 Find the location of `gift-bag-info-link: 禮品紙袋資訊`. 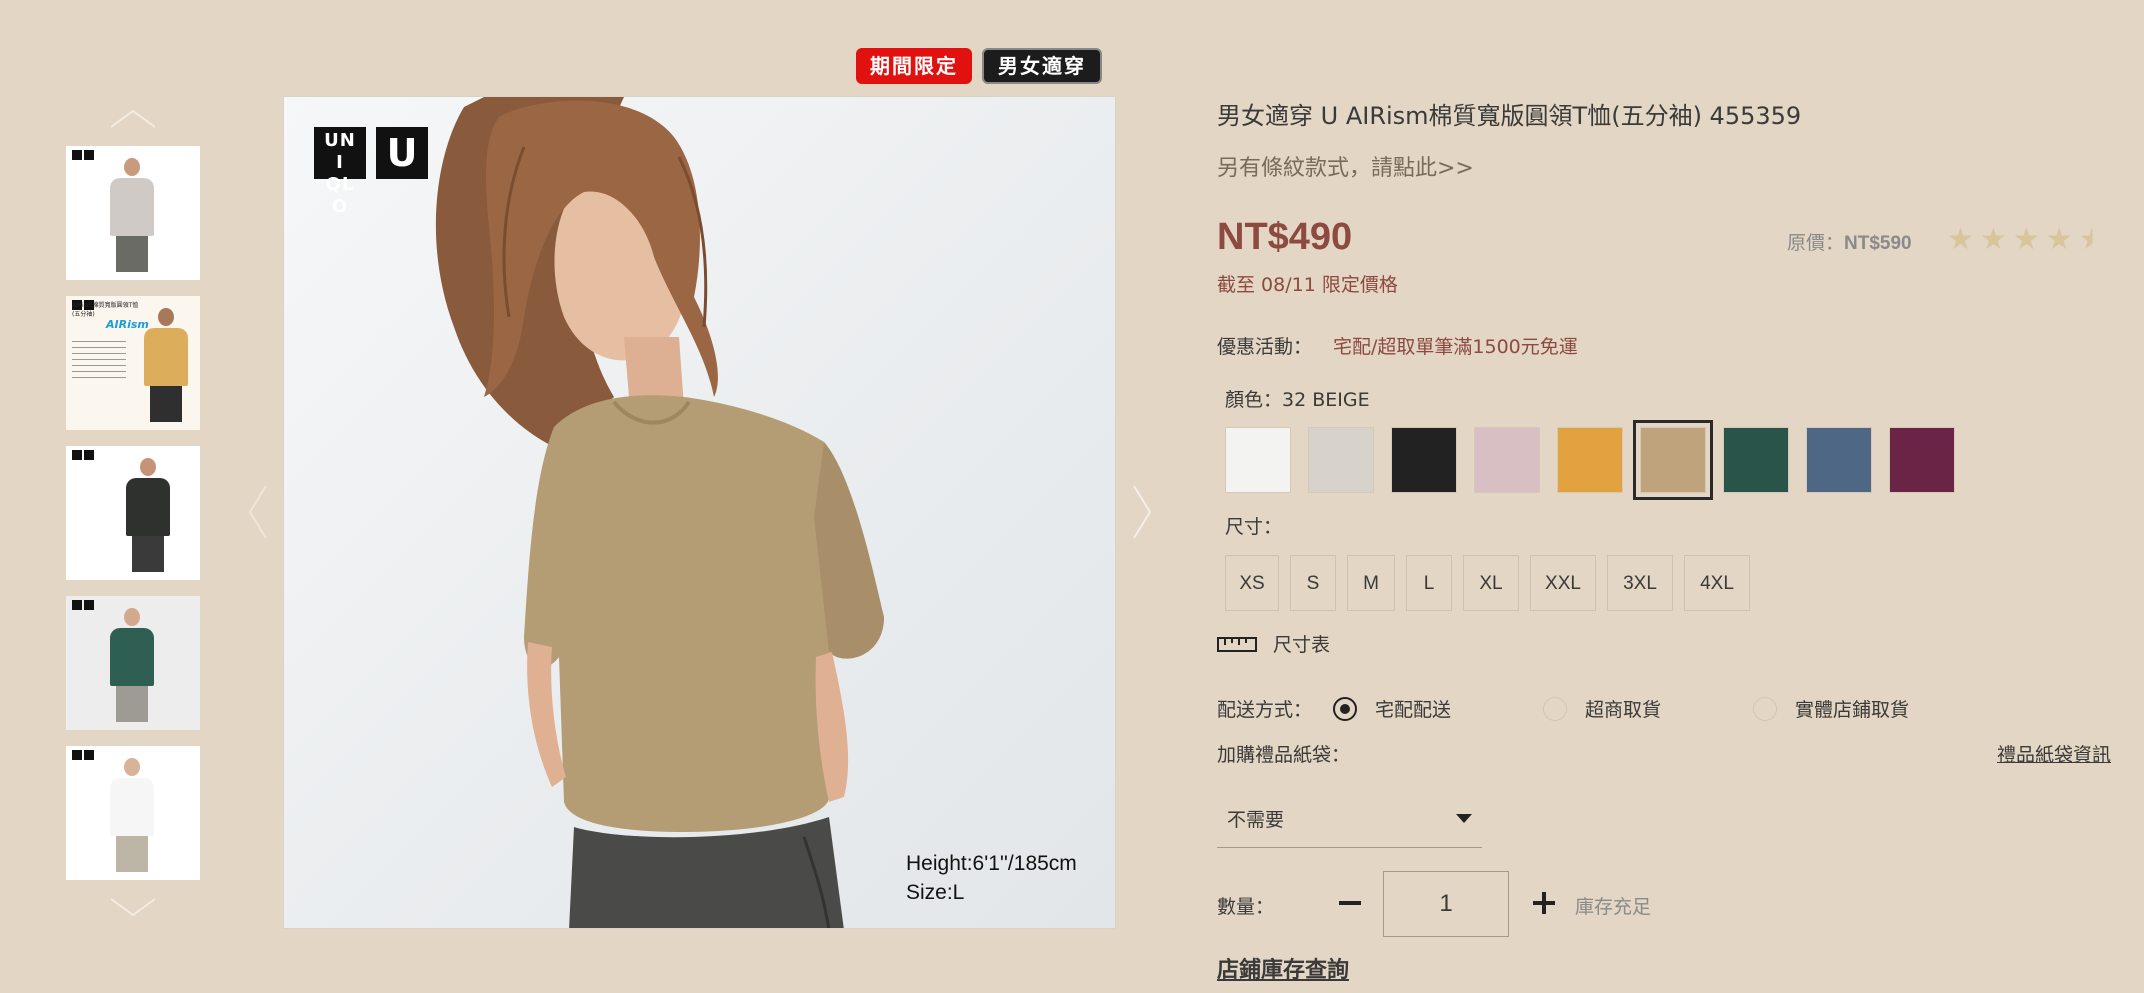

gift-bag-info-link: 禮品紙袋資訊 is located at coordinates (2054, 753).